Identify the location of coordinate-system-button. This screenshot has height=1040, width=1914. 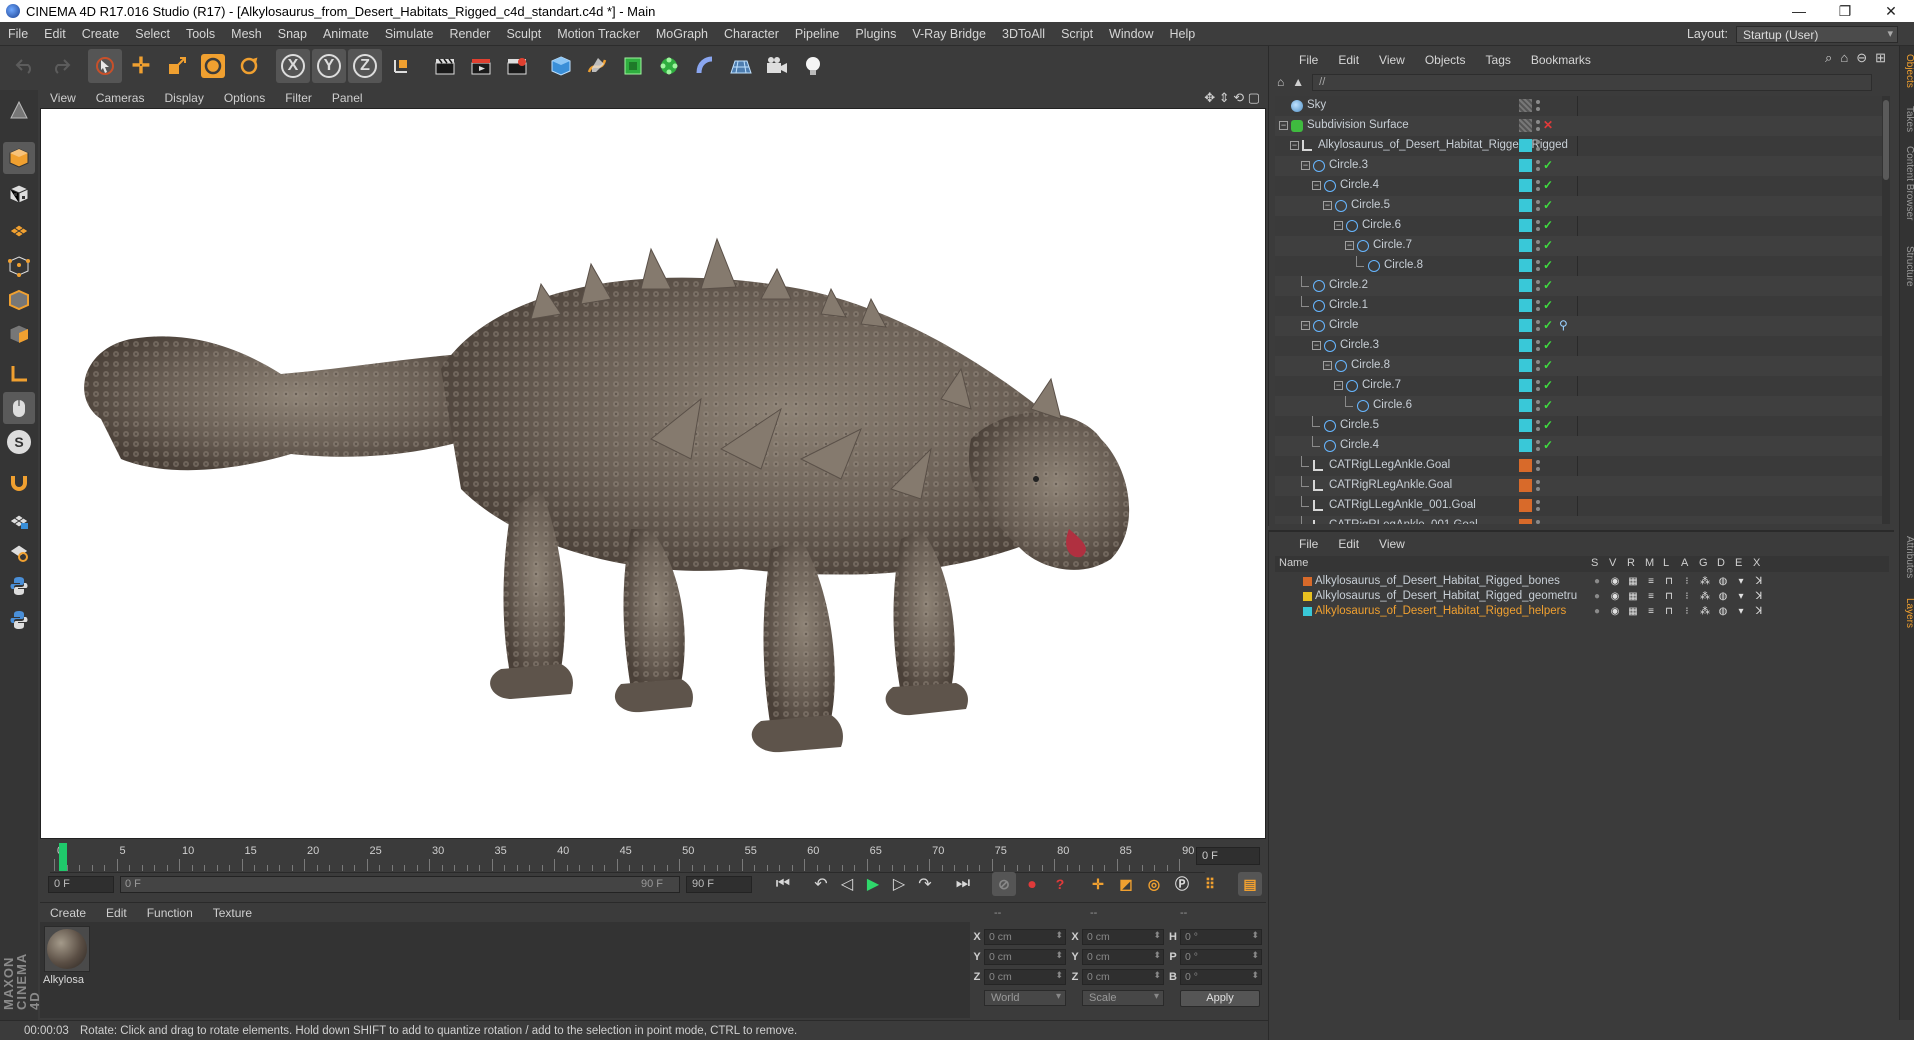
(401, 66).